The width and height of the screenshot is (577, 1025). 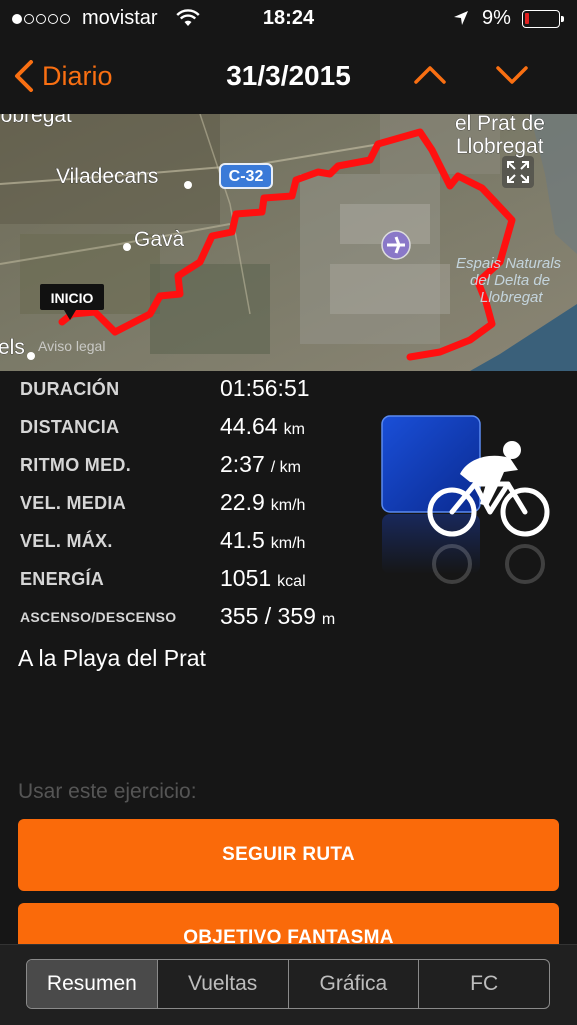 What do you see at coordinates (70, 389) in the screenshot?
I see `stat-label: DURACIÓN` at bounding box center [70, 389].